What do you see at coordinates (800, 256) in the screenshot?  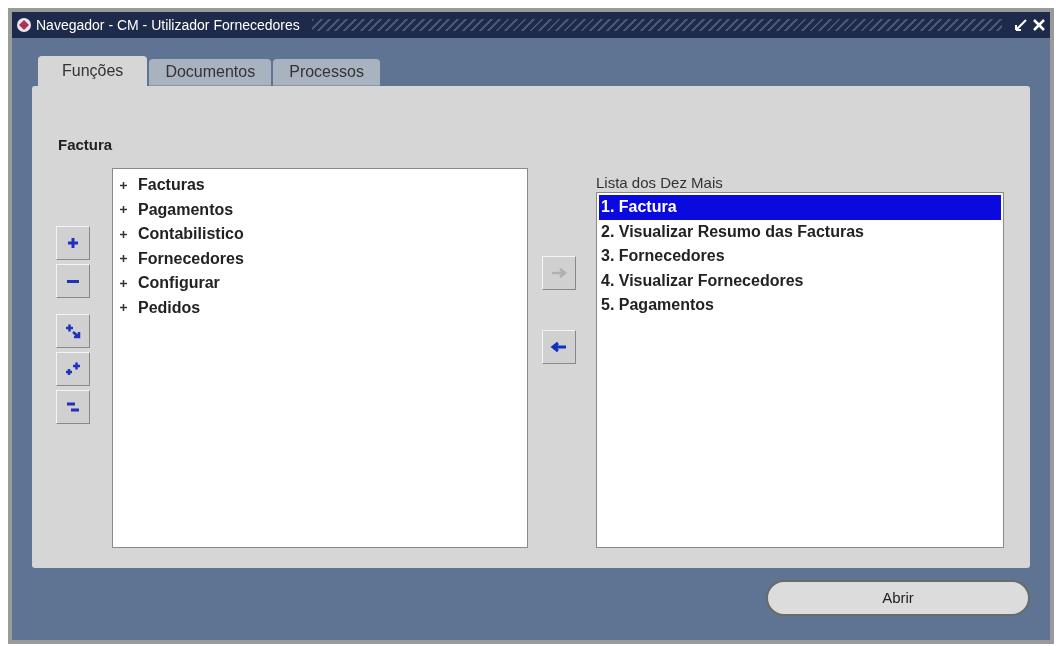 I see `list-item: 3. Fornecedores` at bounding box center [800, 256].